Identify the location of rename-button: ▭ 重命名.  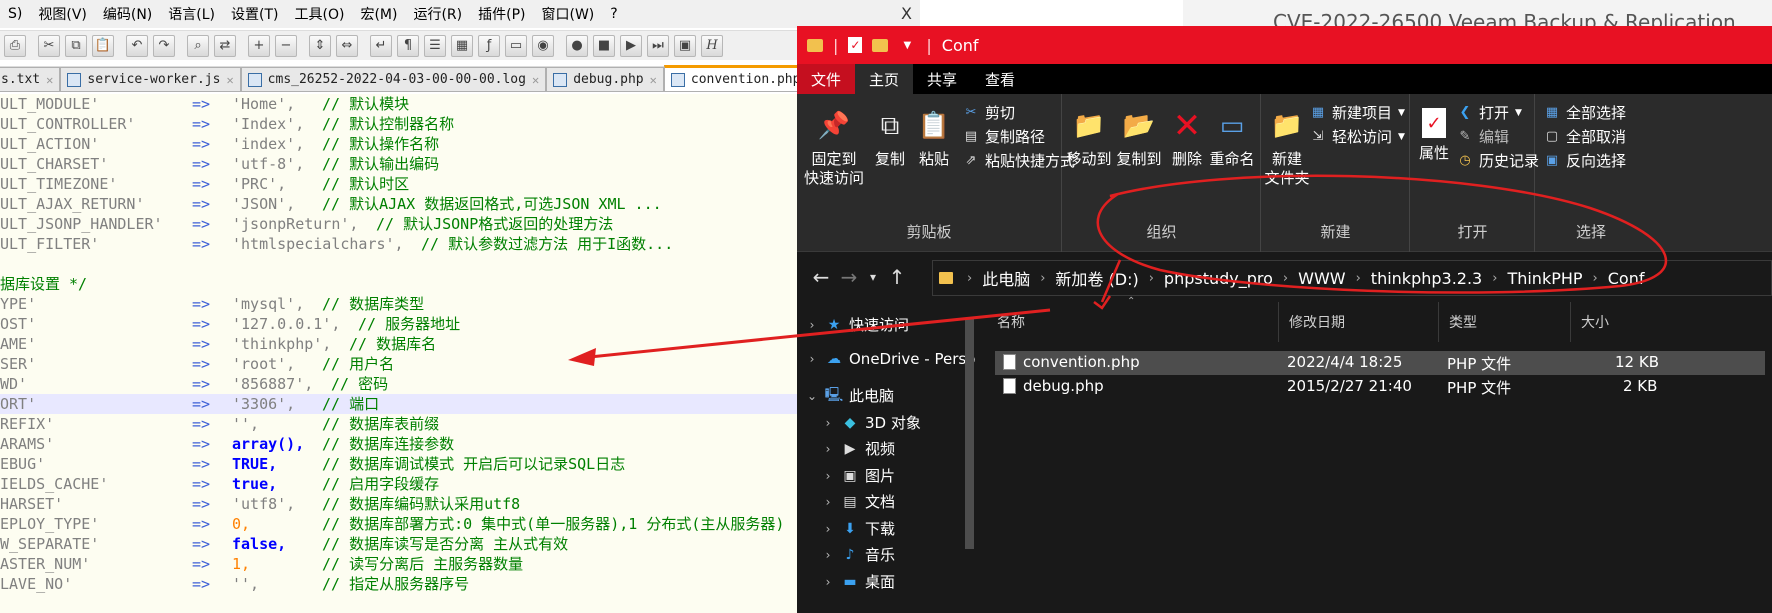
(1232, 138).